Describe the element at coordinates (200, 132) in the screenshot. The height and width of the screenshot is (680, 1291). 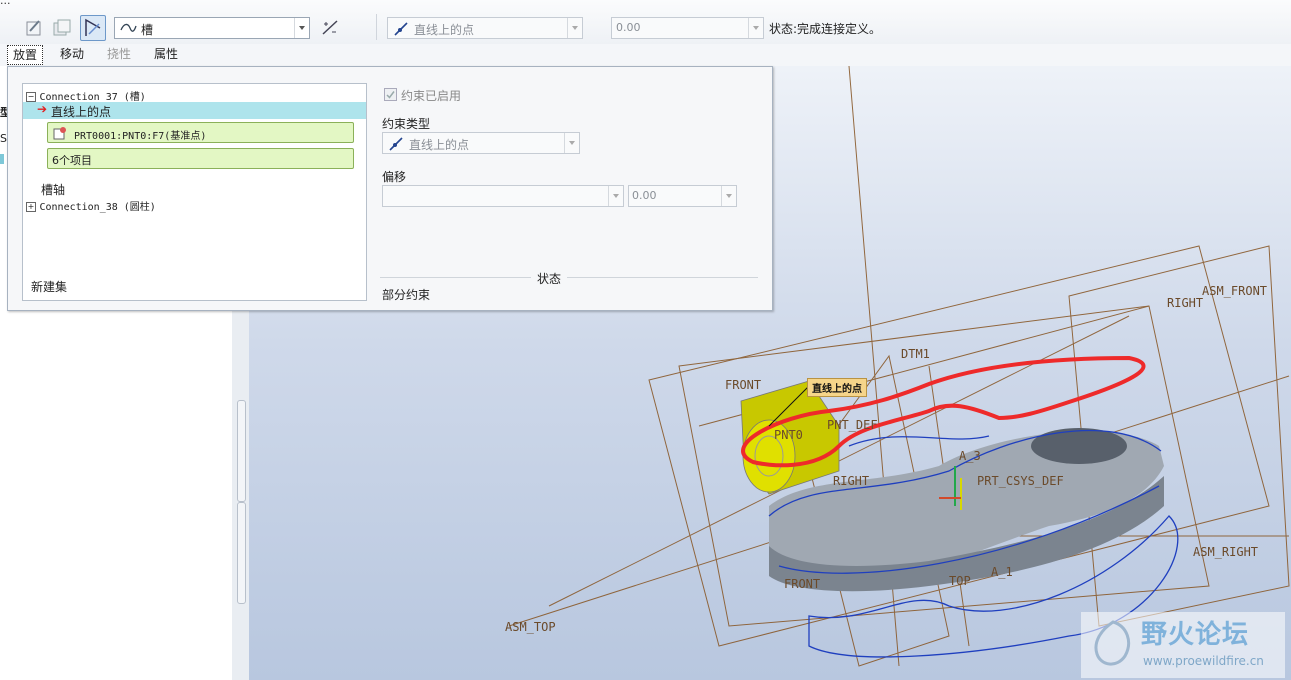
I see `reference-collector-1: PRT0001:PNT0:F7(基准点)` at that location.